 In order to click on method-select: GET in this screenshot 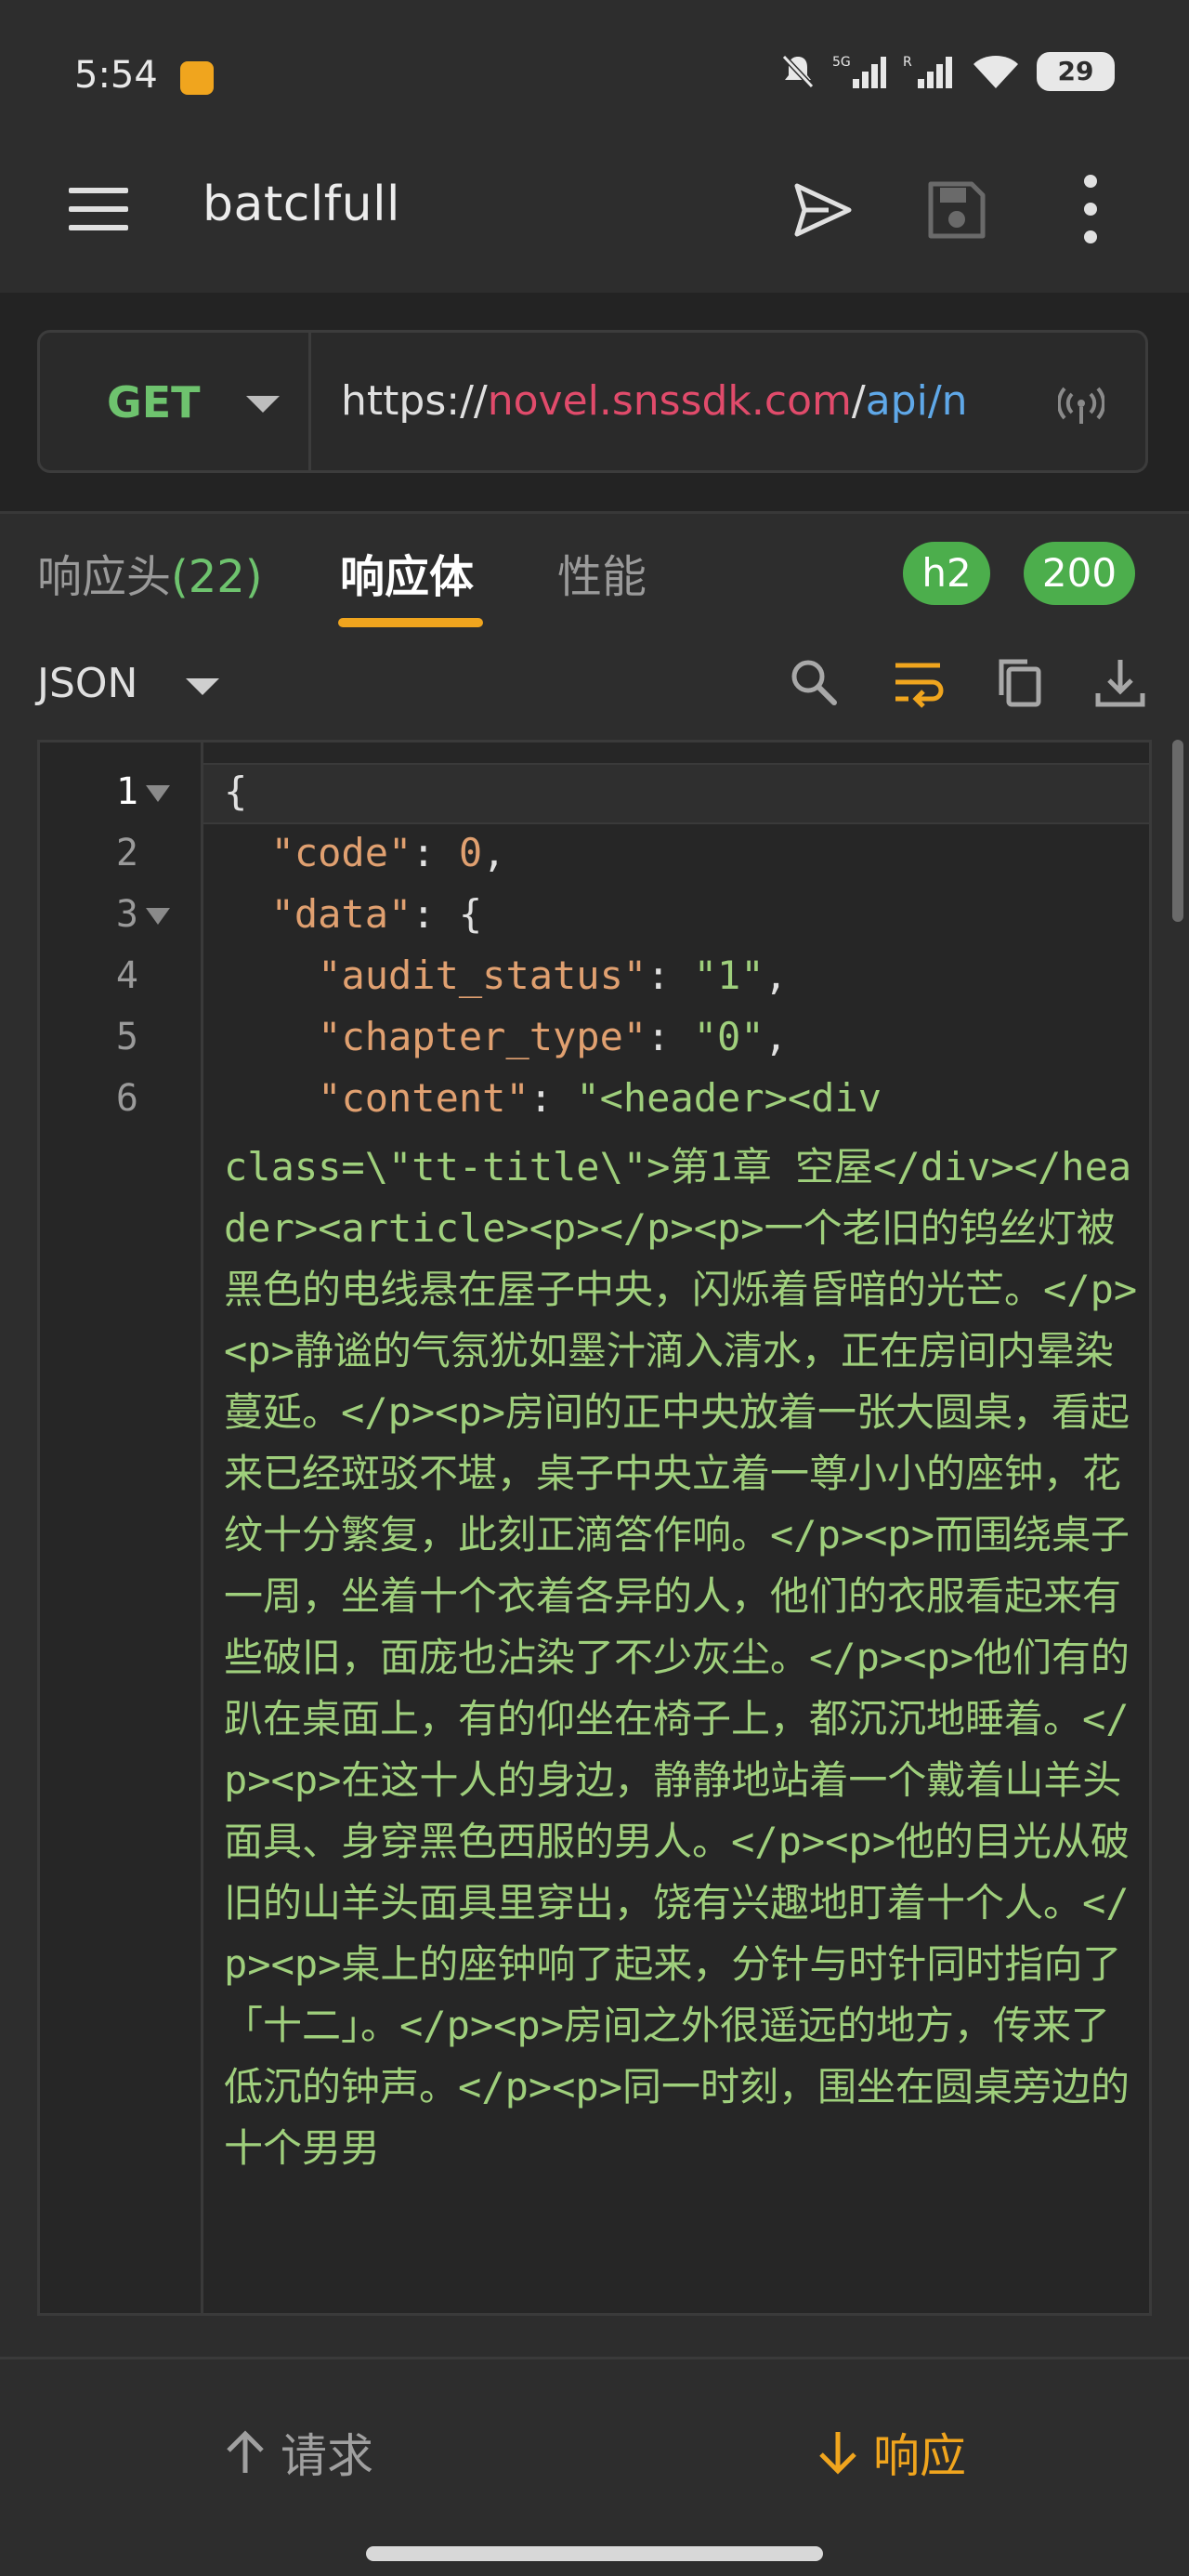, I will do `click(175, 401)`.